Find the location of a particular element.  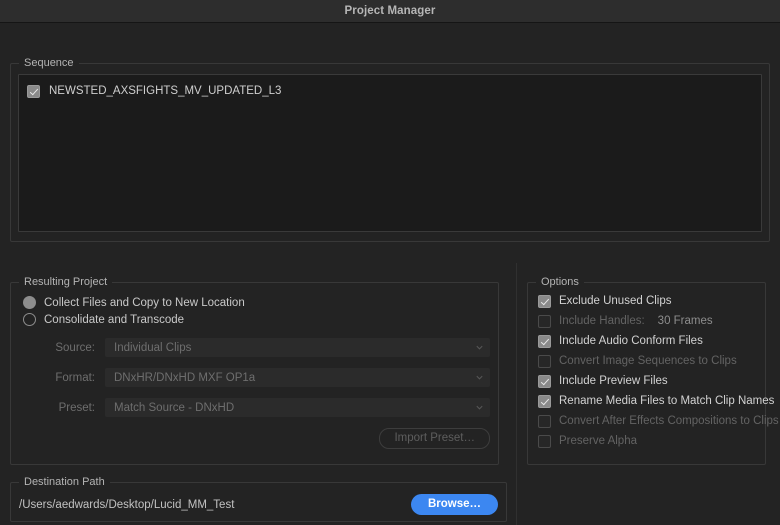

option-include-handles: Include Handles: 30 Frames is located at coordinates (646, 321).